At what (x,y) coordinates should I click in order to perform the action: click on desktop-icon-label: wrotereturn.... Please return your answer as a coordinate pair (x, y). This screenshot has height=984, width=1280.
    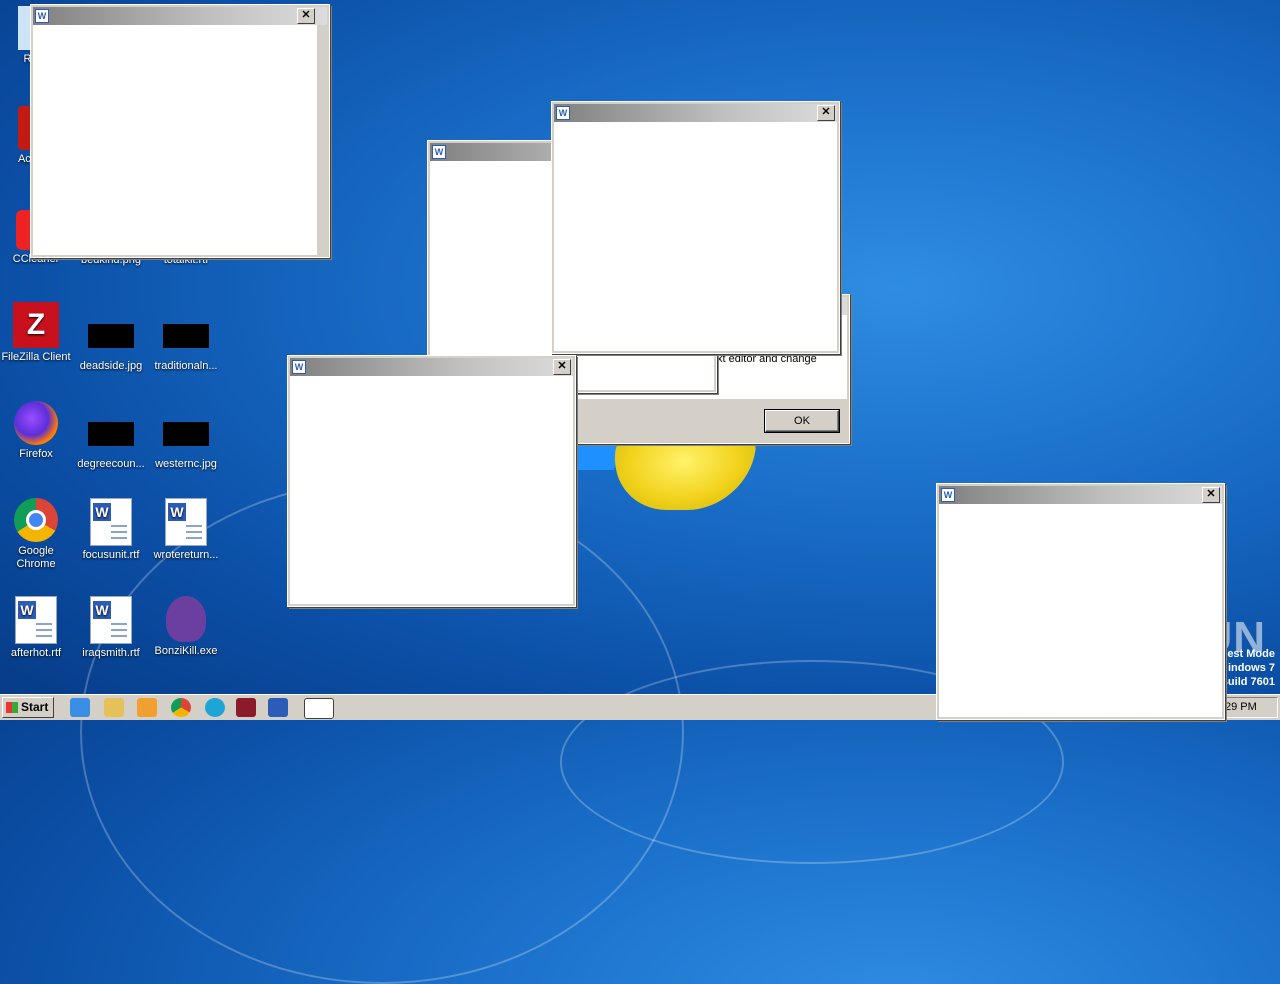
    Looking at the image, I should click on (186, 555).